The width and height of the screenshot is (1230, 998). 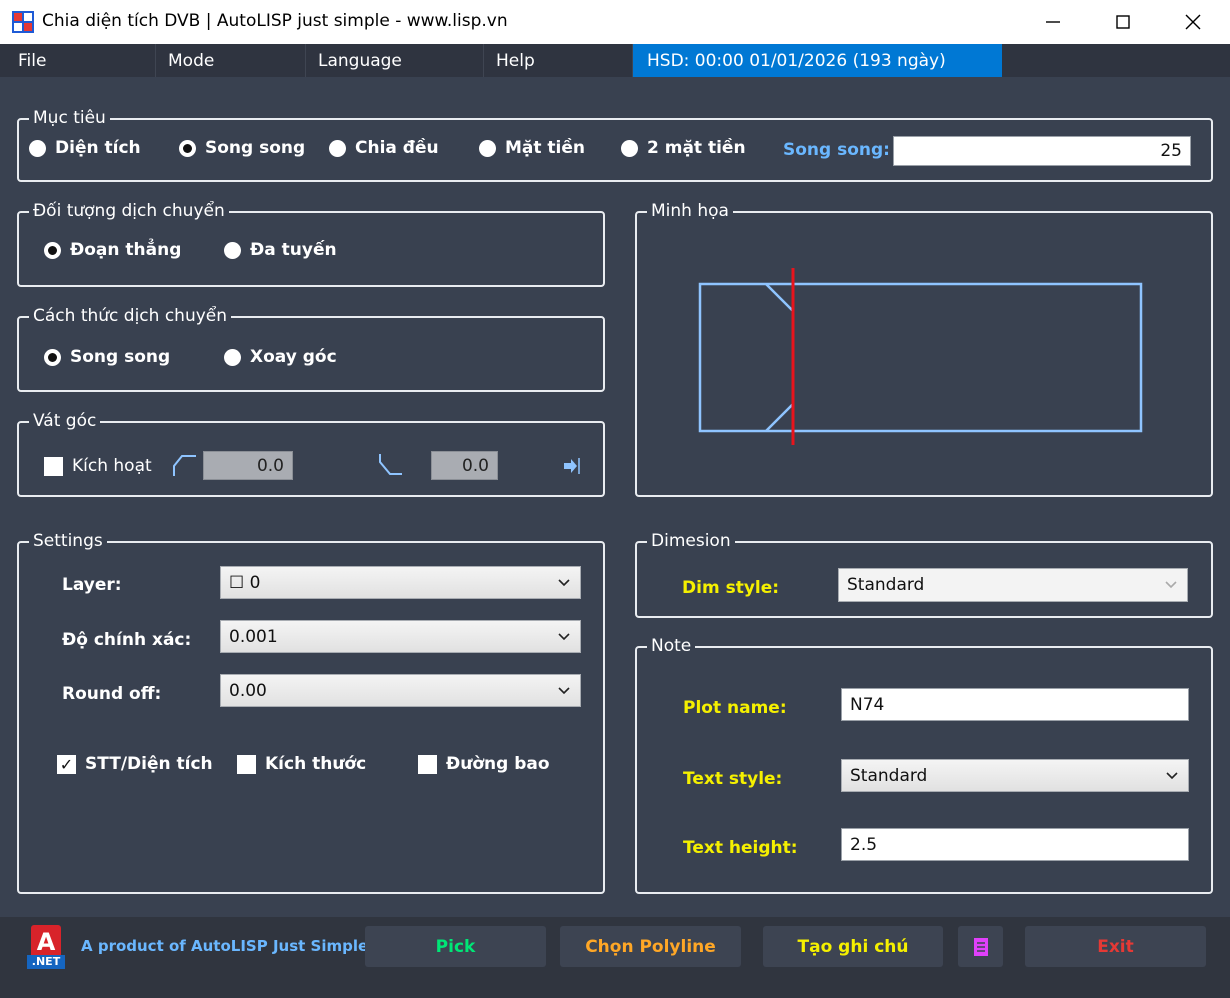 I want to click on move-object-legend: Đối tượng dịch chuyển, so click(x=129, y=211).